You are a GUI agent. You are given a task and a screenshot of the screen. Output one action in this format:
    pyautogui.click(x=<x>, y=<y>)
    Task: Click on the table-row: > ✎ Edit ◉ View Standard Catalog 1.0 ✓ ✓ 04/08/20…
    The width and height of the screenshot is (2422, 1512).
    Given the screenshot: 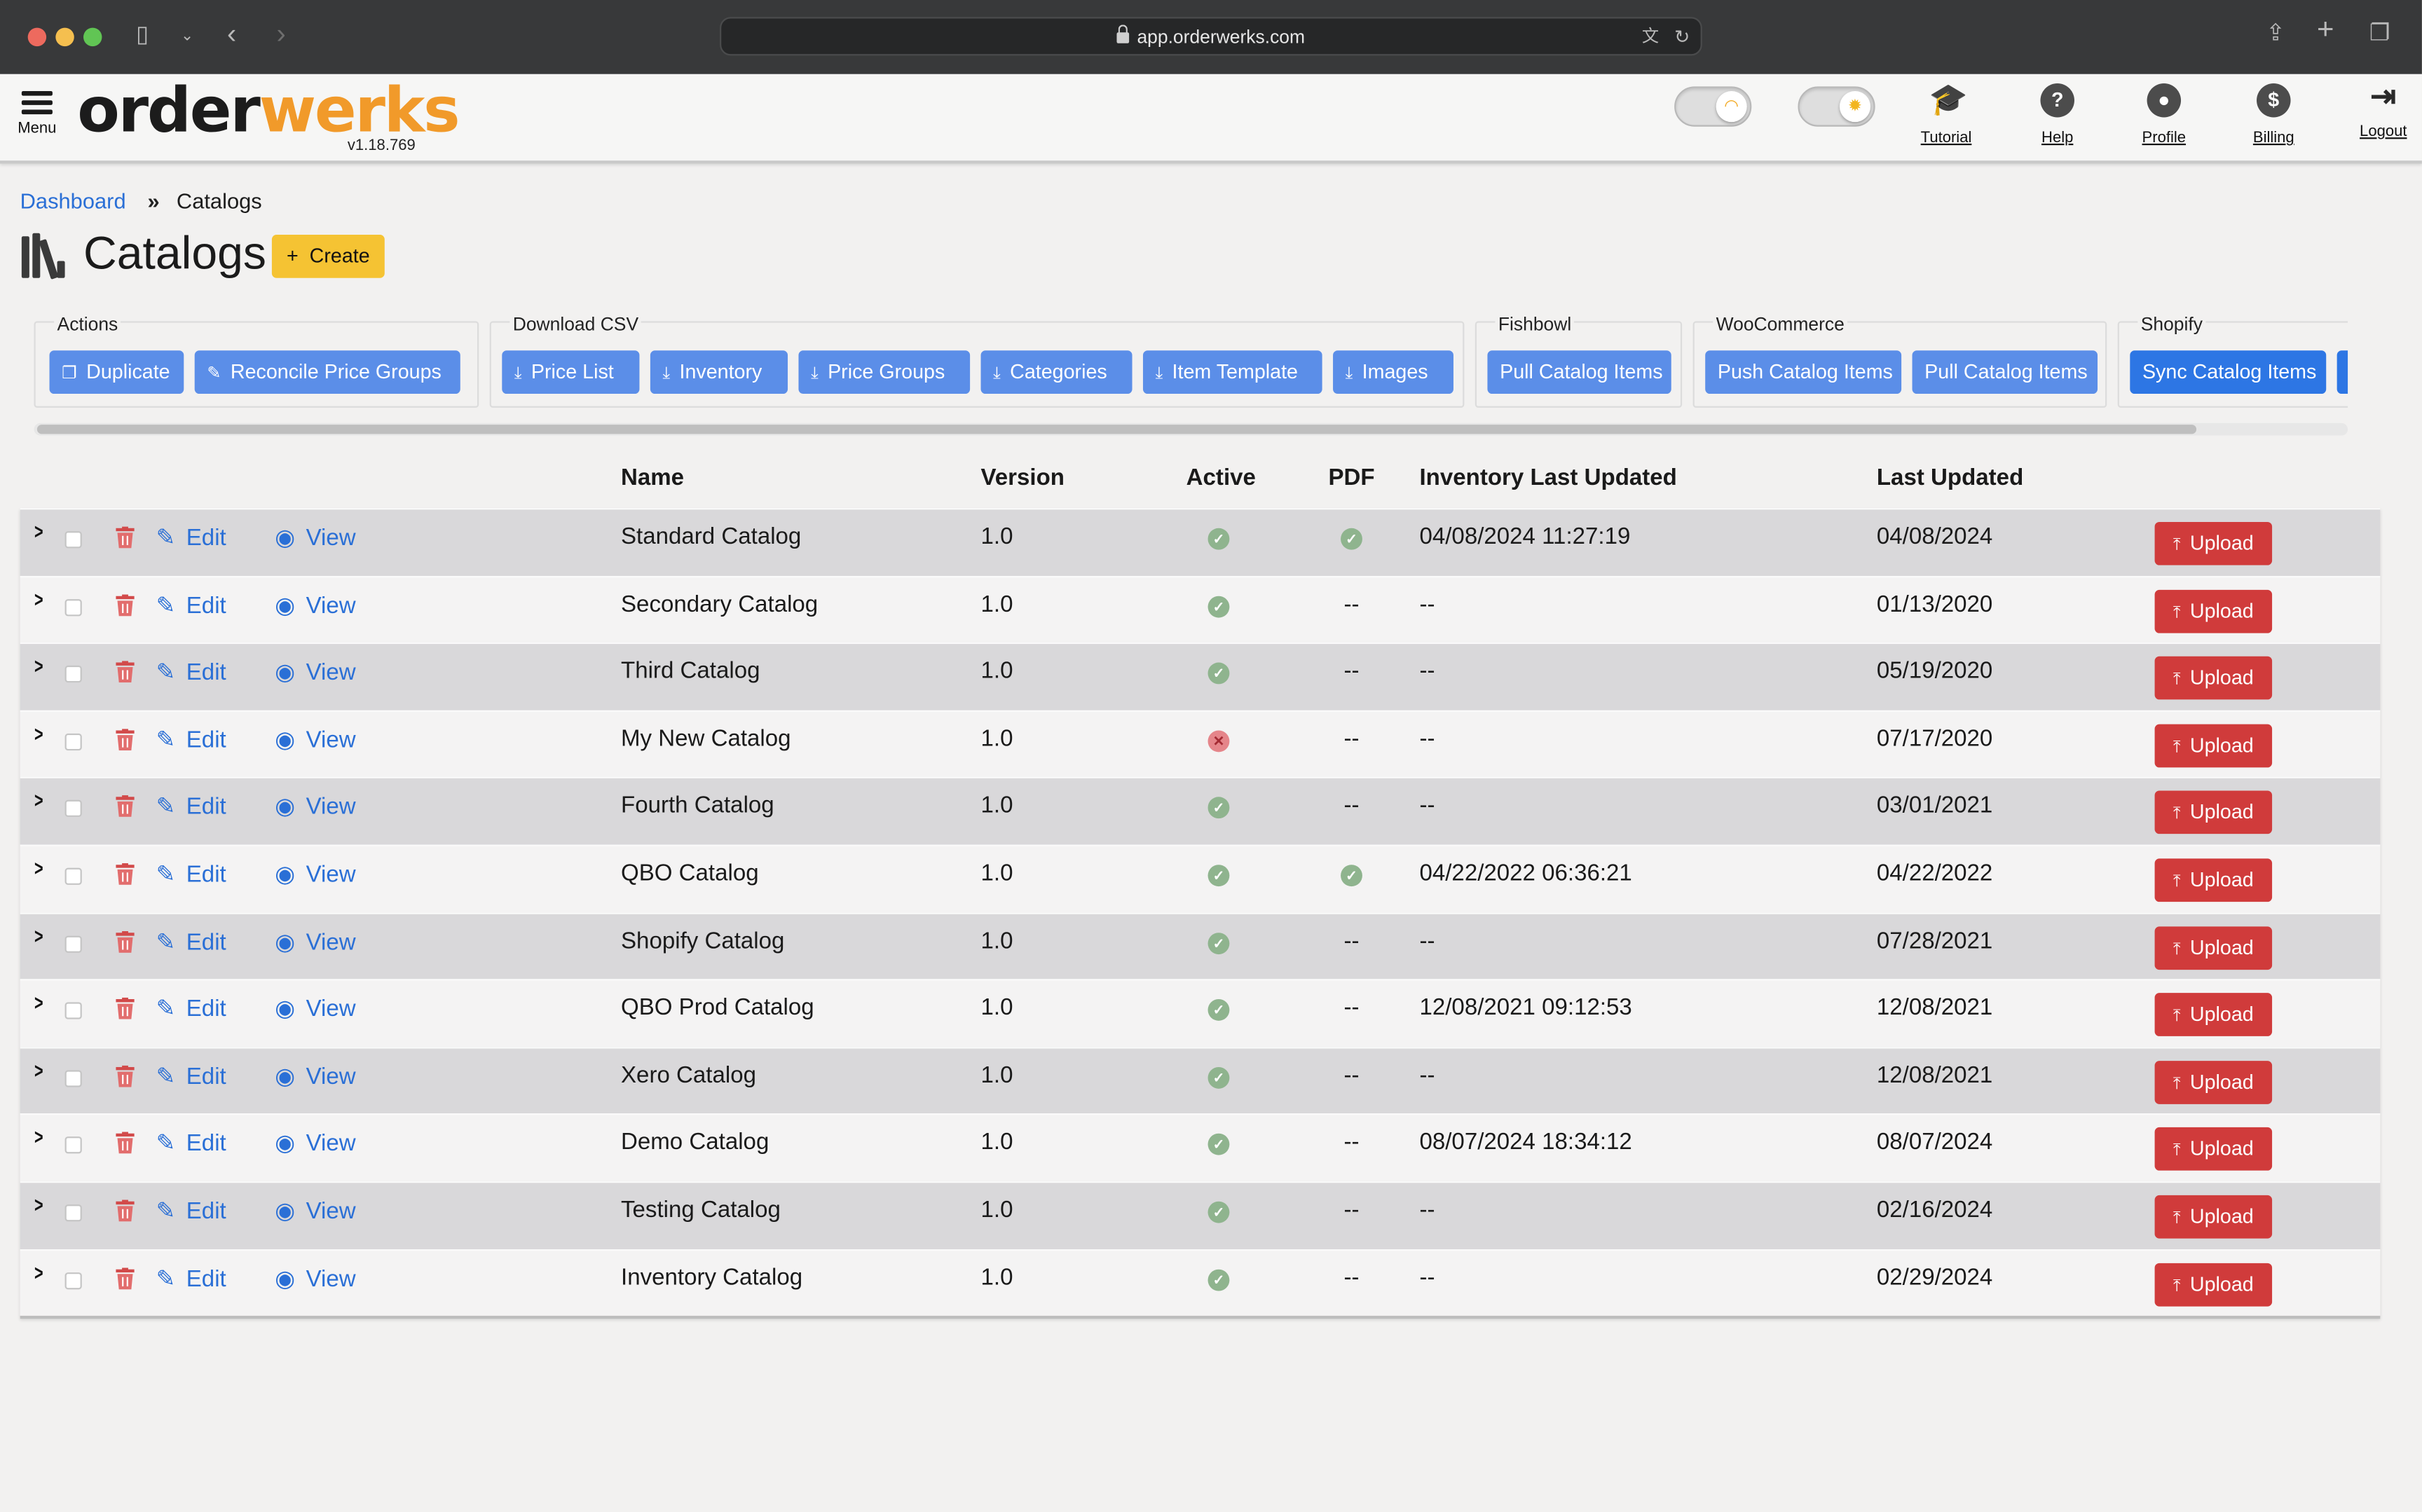 What is the action you would take?
    pyautogui.click(x=1201, y=542)
    